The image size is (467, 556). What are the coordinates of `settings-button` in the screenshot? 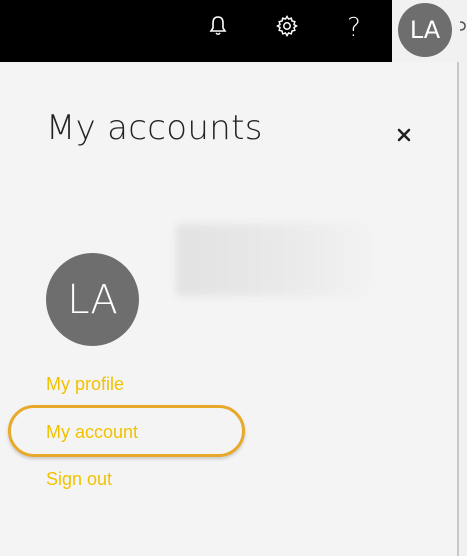 It's located at (287, 28).